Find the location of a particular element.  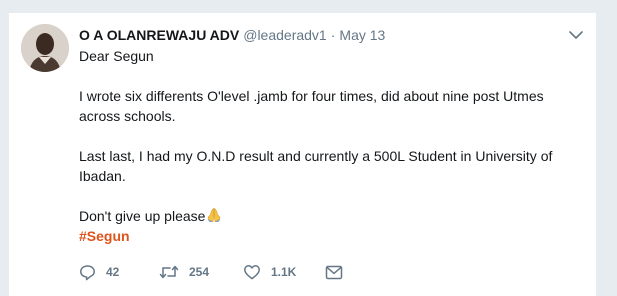

like-button: 1.1K is located at coordinates (271, 272).